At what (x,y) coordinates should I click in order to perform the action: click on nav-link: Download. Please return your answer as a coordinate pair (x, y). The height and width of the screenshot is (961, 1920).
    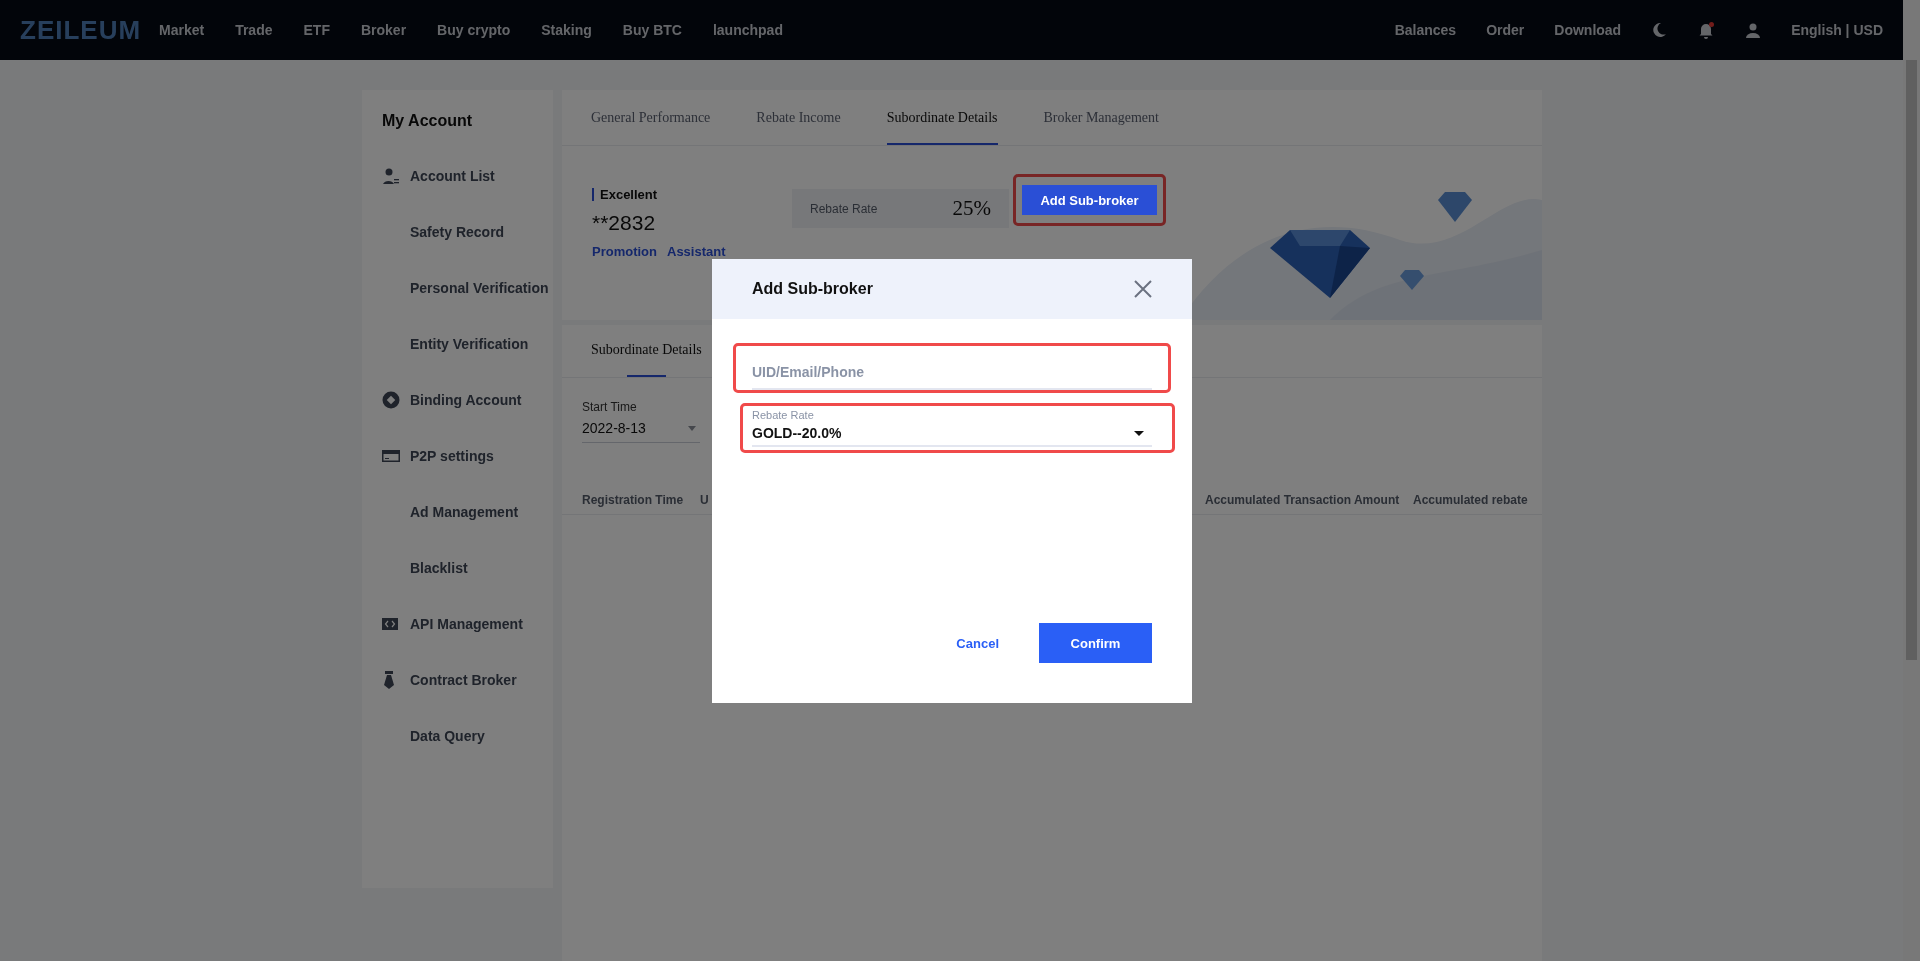
    Looking at the image, I should click on (1588, 30).